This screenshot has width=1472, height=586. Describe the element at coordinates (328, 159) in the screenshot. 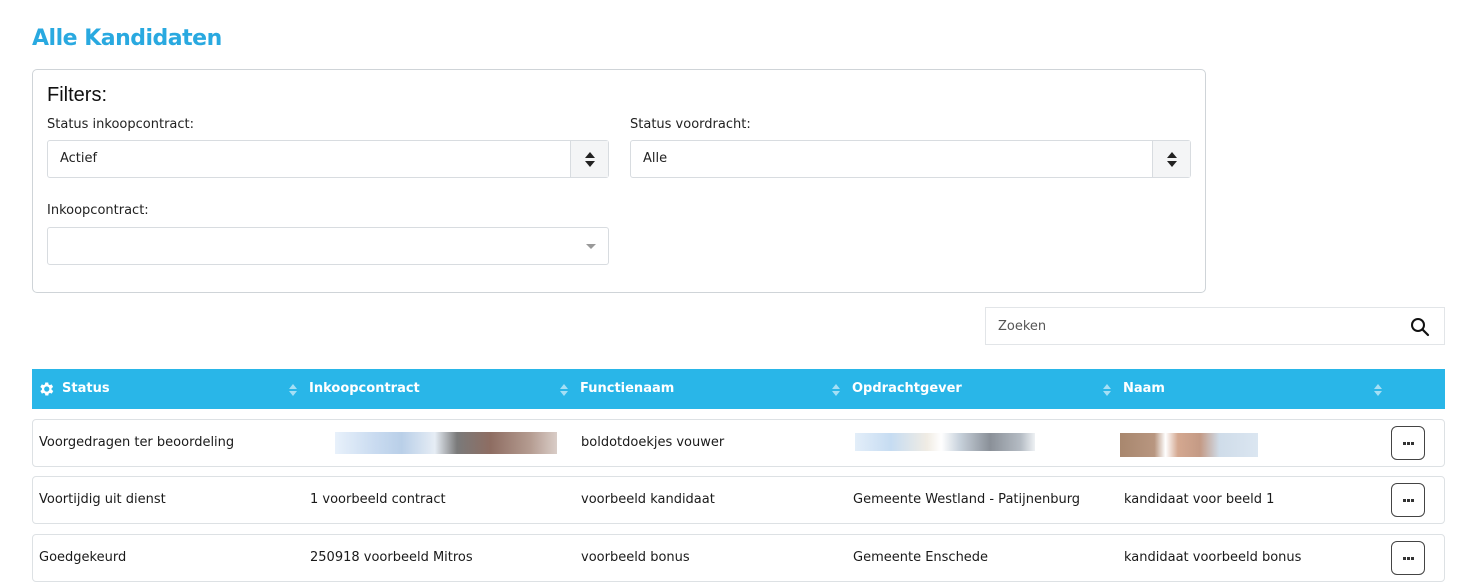

I see `status-inkoopcontract-select: Actief` at that location.